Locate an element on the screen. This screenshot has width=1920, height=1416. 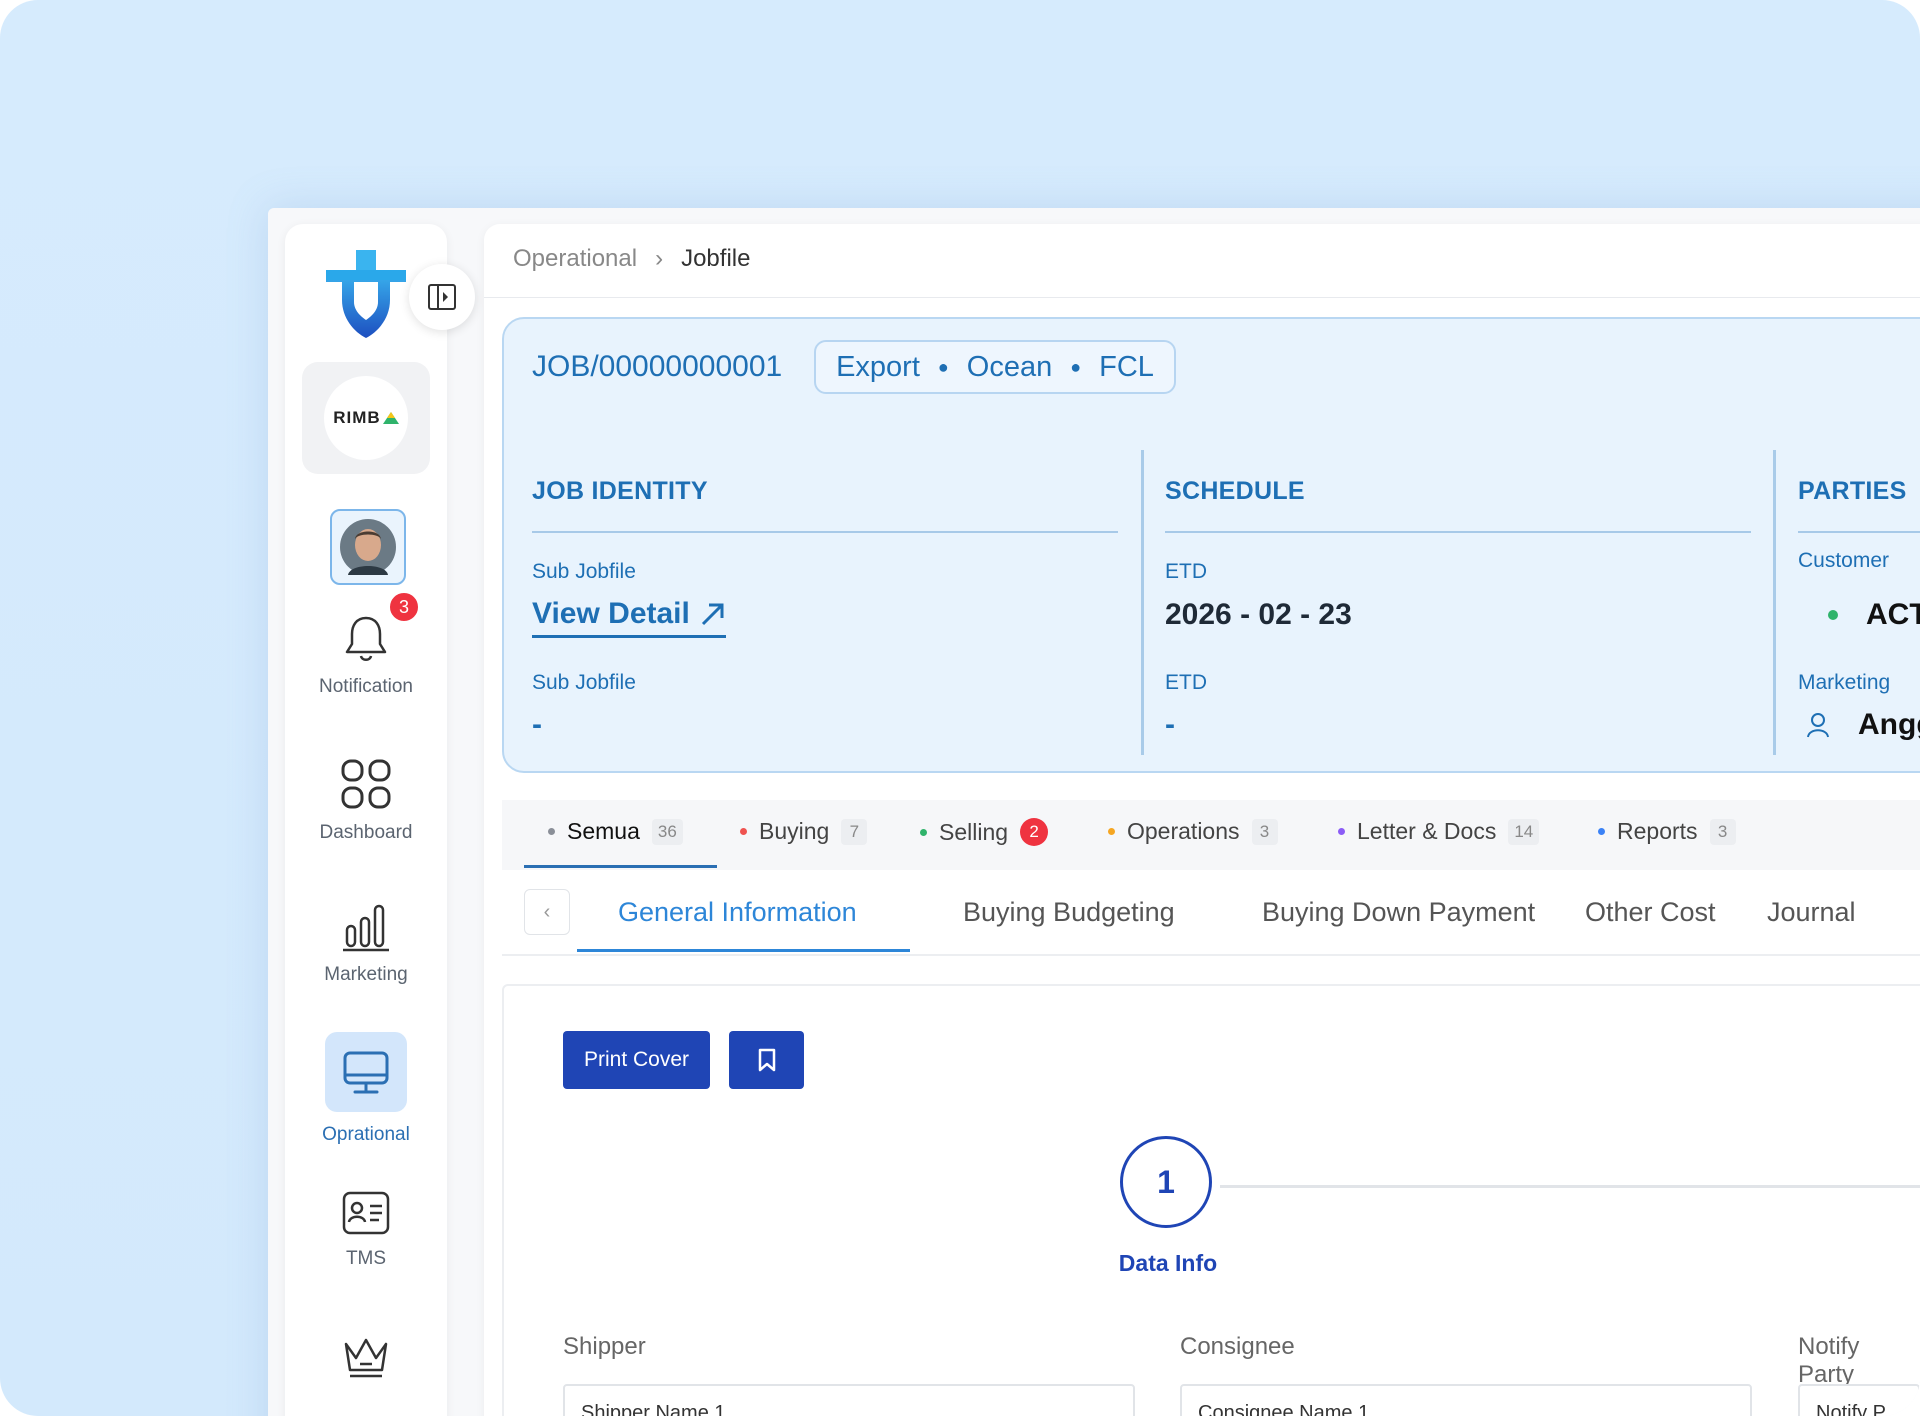
filter-tab-buying: Buying 7 is located at coordinates (804, 831).